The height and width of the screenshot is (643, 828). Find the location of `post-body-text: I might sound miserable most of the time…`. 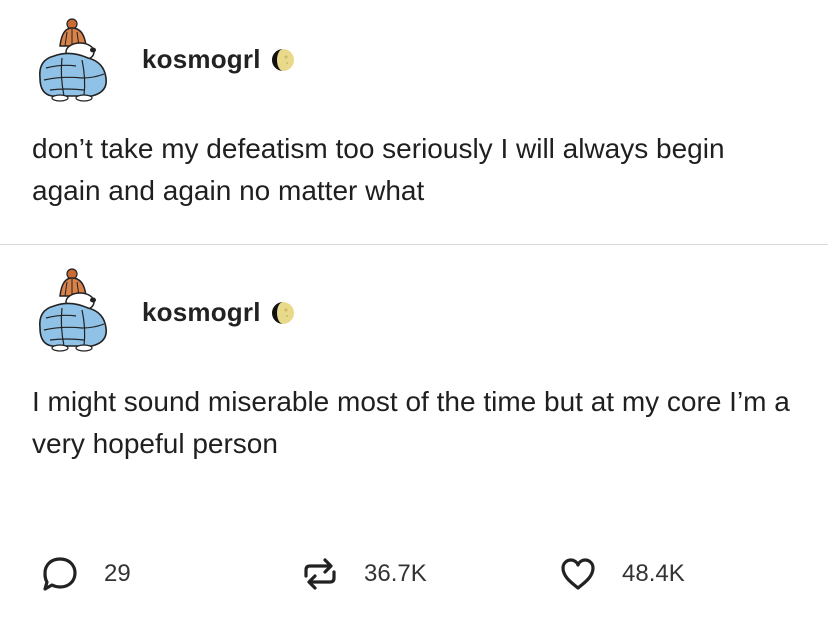

post-body-text: I might sound miserable most of the time… is located at coordinates (411, 422).